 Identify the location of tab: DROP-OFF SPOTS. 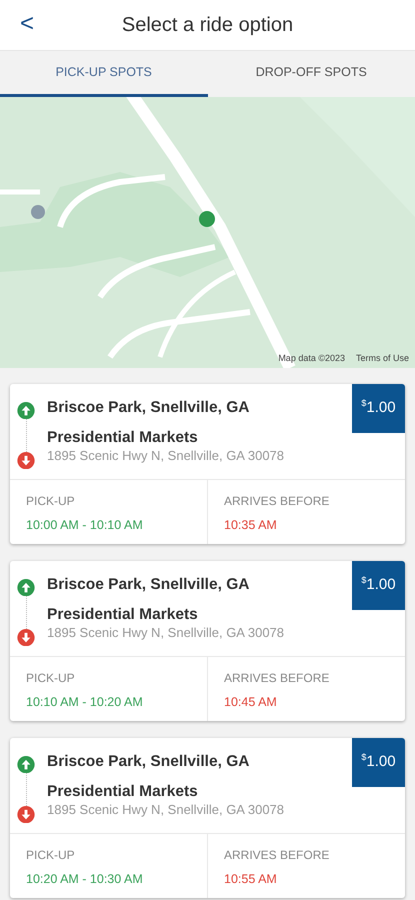
(311, 74).